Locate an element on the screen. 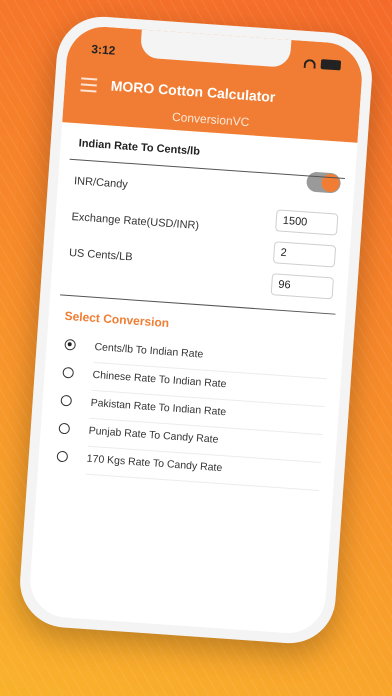  exchange-rate-label: Exchange Rate(USD/INR) is located at coordinates (135, 221).